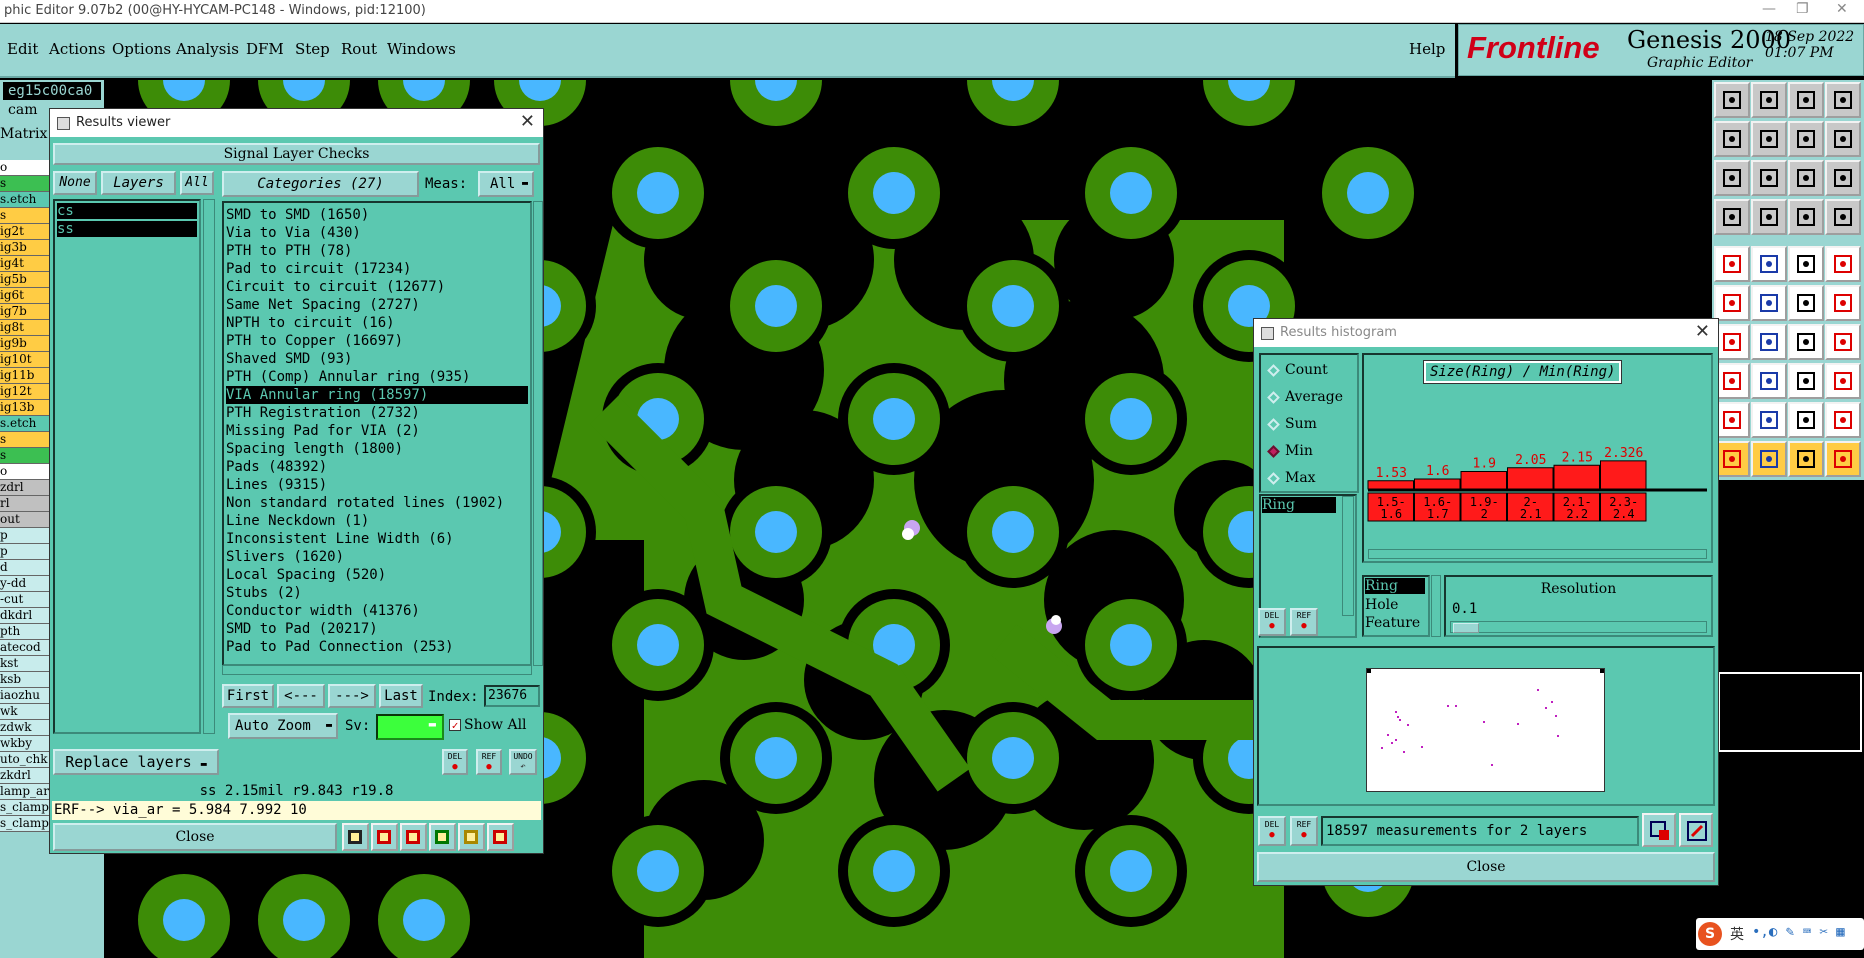 This screenshot has width=1864, height=958. I want to click on index-input: 23676, so click(512, 696).